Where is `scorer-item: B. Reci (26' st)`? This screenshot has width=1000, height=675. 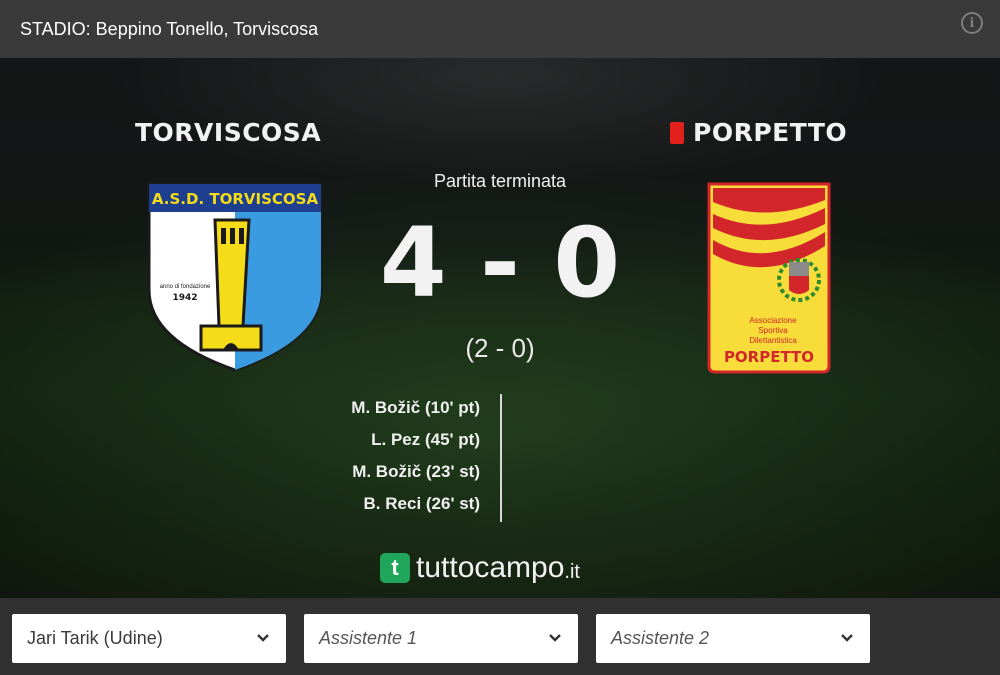 scorer-item: B. Reci (26' st) is located at coordinates (380, 504).